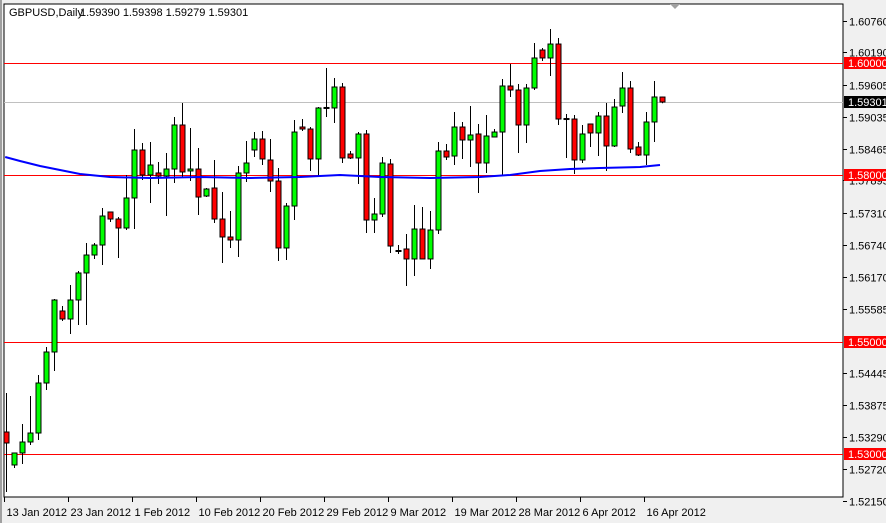 This screenshot has width=886, height=523. Describe the element at coordinates (163, 513) in the screenshot. I see `x-tick-label: 1 Feb 2012` at that location.